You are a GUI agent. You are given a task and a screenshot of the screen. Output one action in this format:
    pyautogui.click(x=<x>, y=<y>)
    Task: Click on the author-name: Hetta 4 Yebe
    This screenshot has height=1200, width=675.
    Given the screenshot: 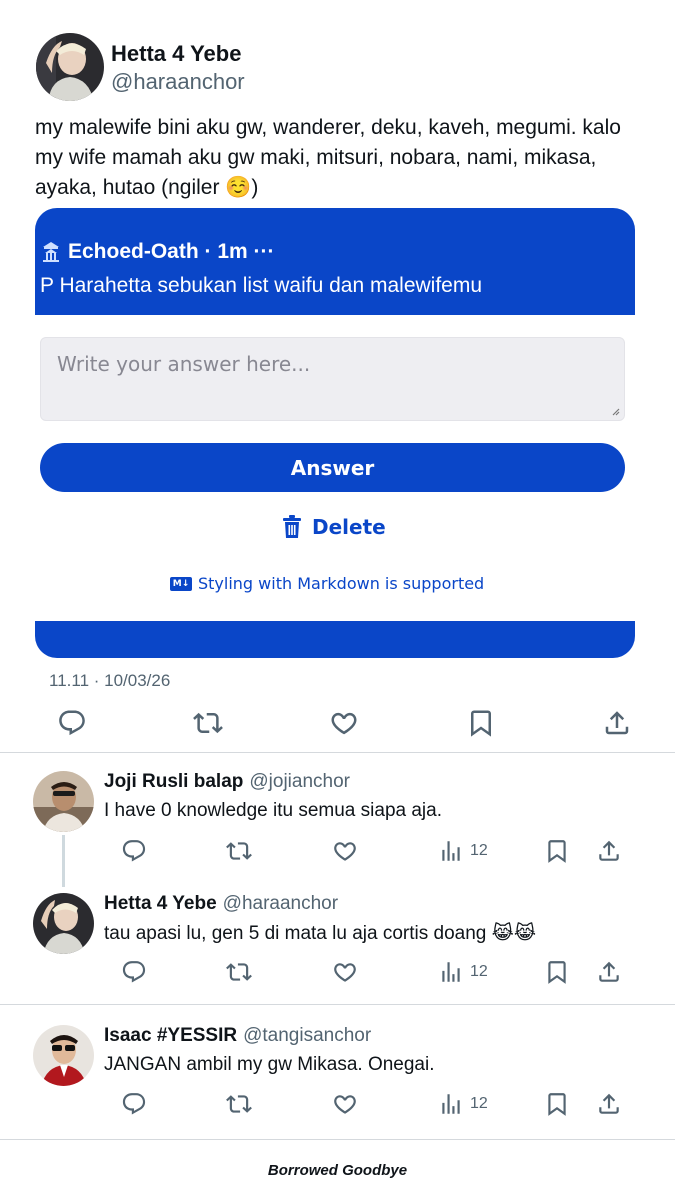 What is the action you would take?
    pyautogui.click(x=176, y=54)
    